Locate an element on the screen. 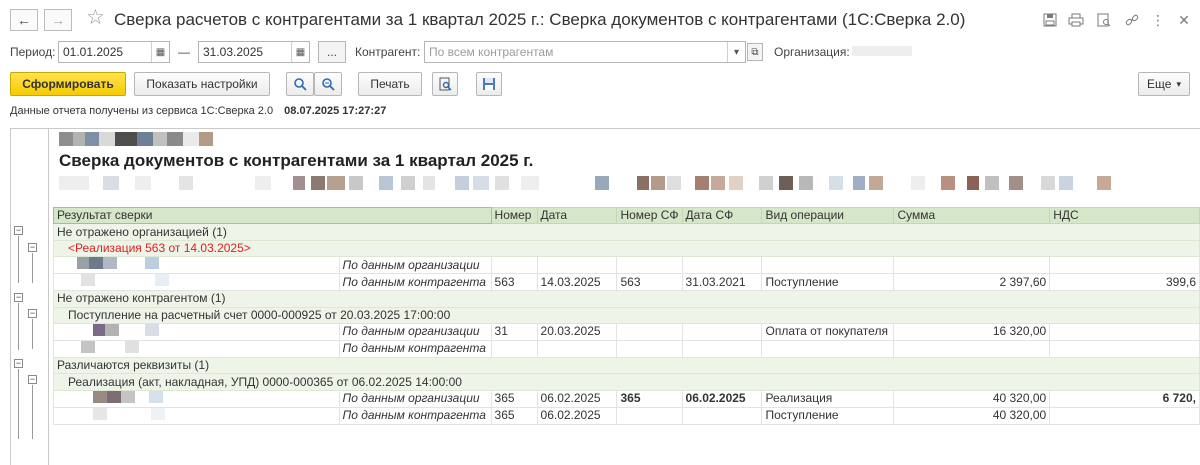  document-row: <Реализация 563 от 14.03.2025> is located at coordinates (626, 248).